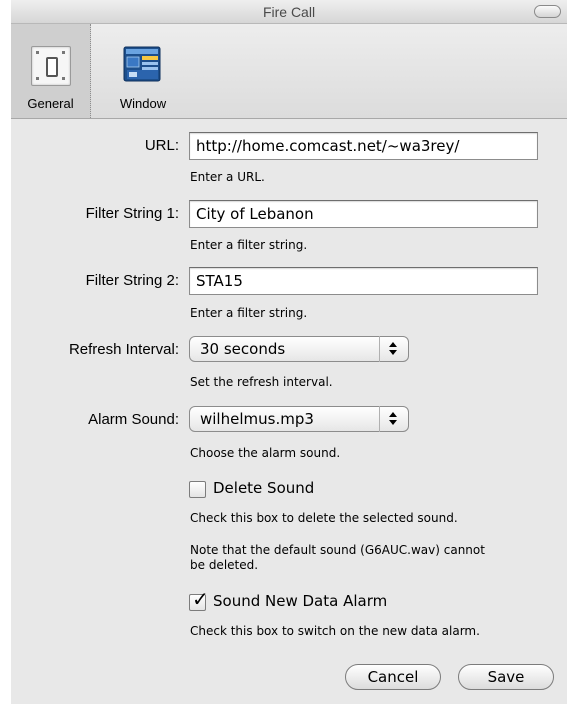 This screenshot has height=704, width=567. Describe the element at coordinates (506, 677) in the screenshot. I see `save-button: Save` at that location.